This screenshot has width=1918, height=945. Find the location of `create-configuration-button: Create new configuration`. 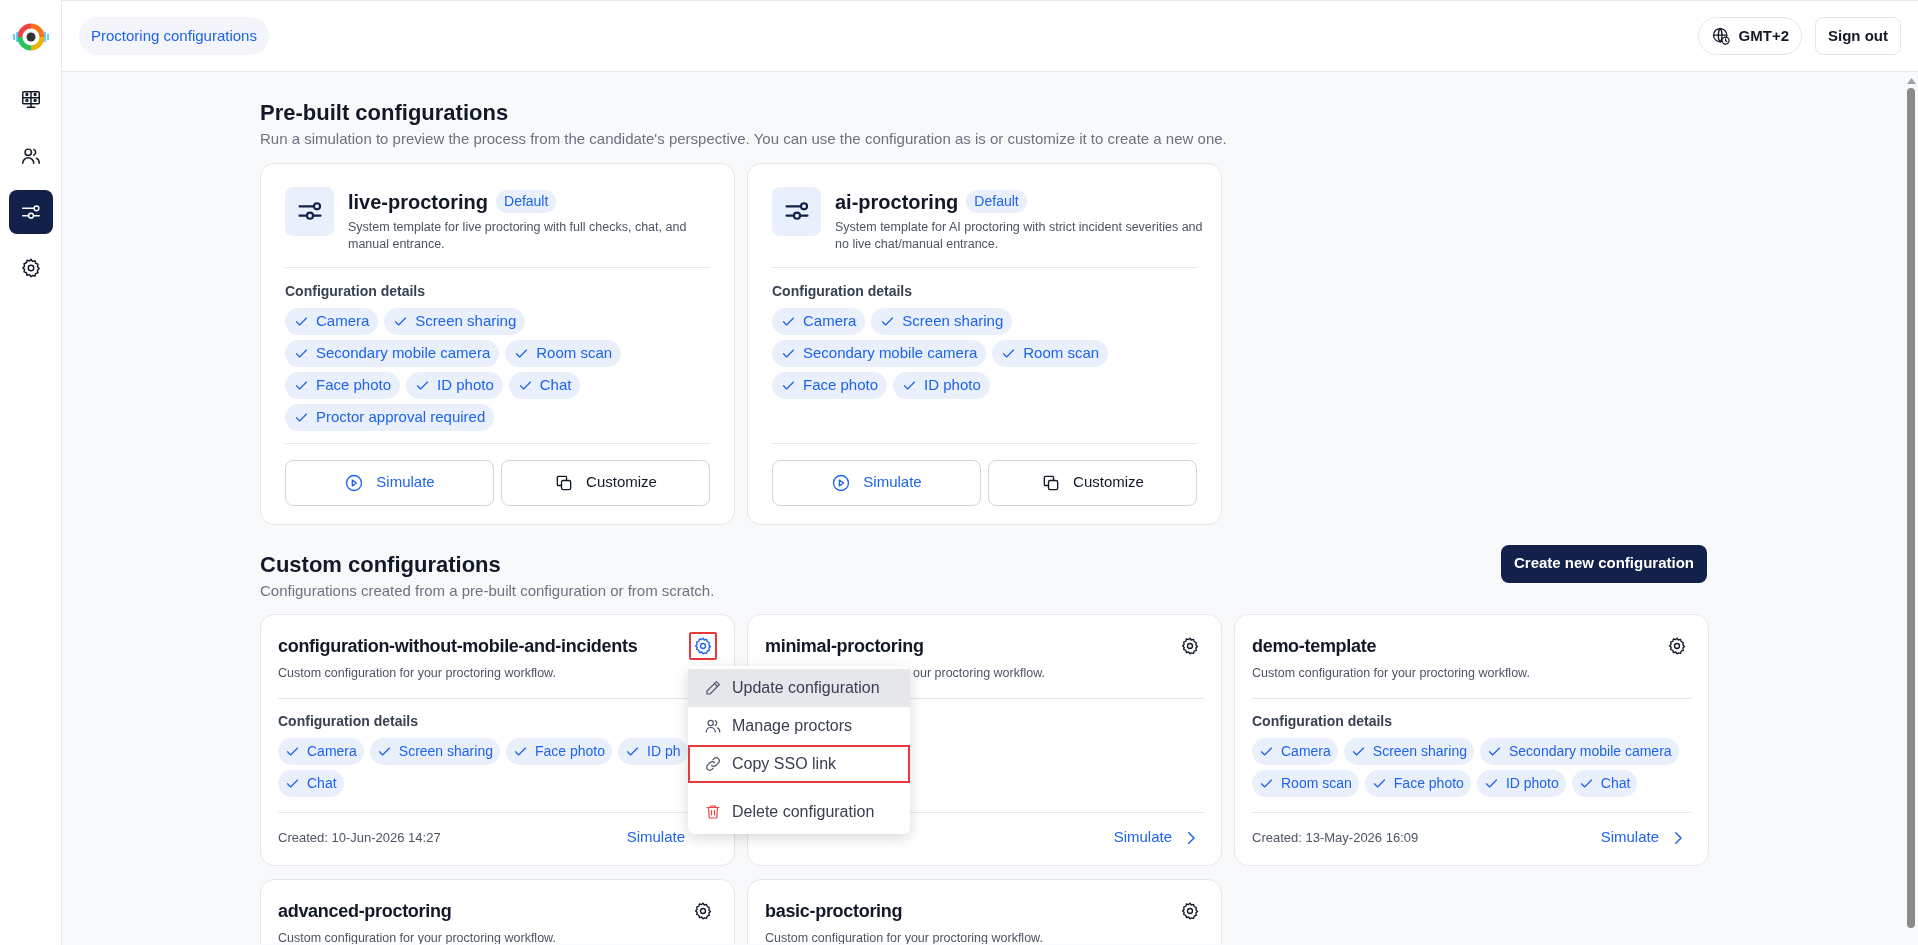

create-configuration-button: Create new configuration is located at coordinates (1603, 563).